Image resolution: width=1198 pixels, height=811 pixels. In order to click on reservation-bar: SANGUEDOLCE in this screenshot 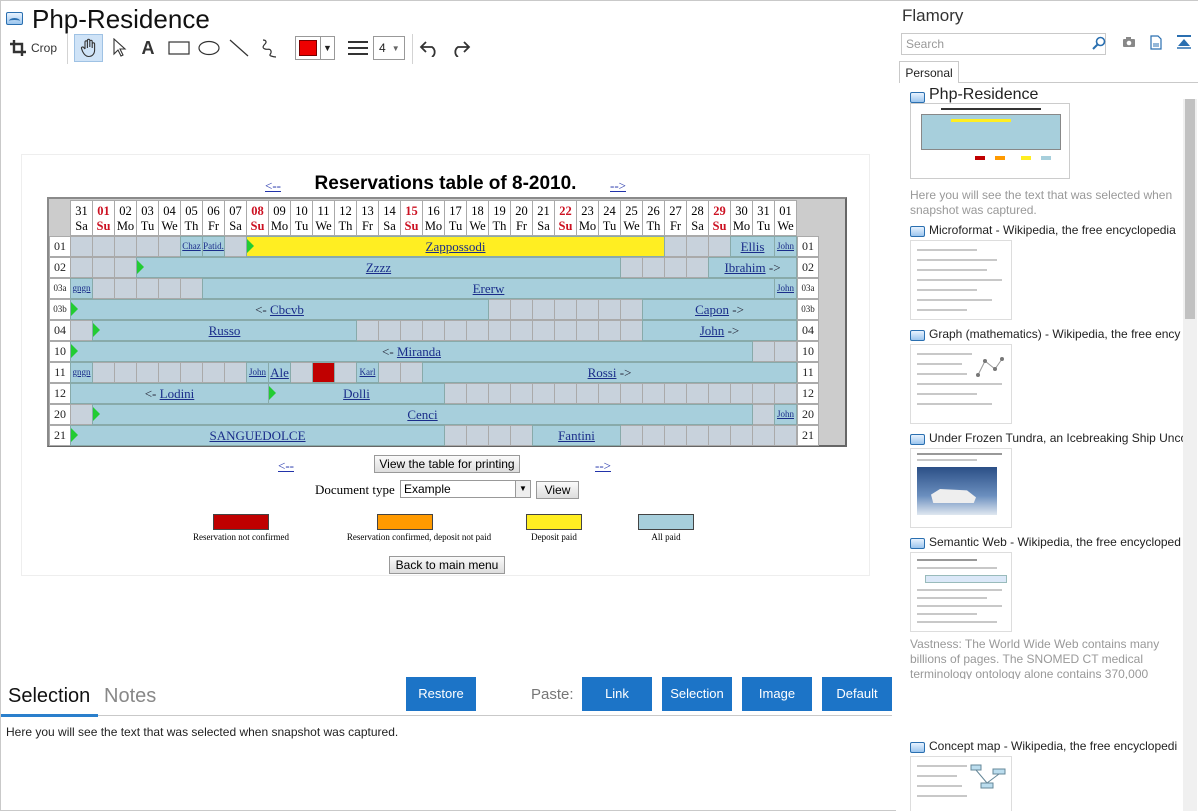, I will do `click(257, 435)`.